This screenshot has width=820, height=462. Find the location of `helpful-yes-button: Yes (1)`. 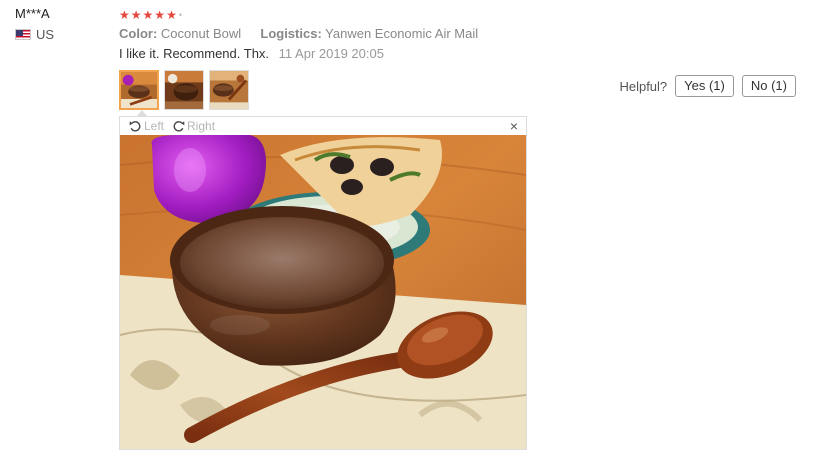

helpful-yes-button: Yes (1) is located at coordinates (704, 86).